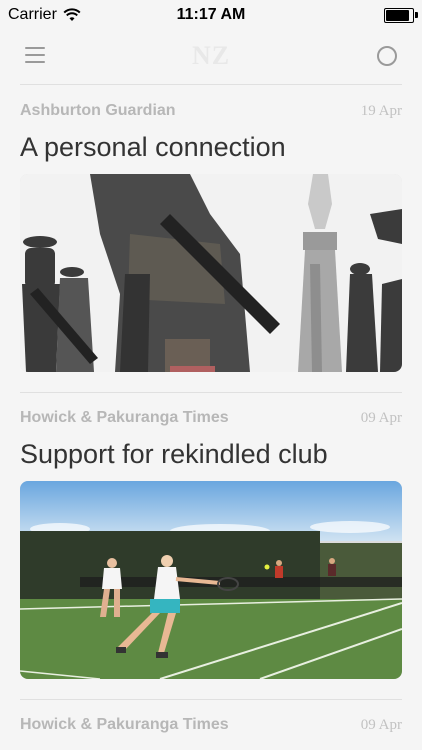 Image resolution: width=422 pixels, height=750 pixels. What do you see at coordinates (211, 147) in the screenshot?
I see `article-headline: A personal connection` at bounding box center [211, 147].